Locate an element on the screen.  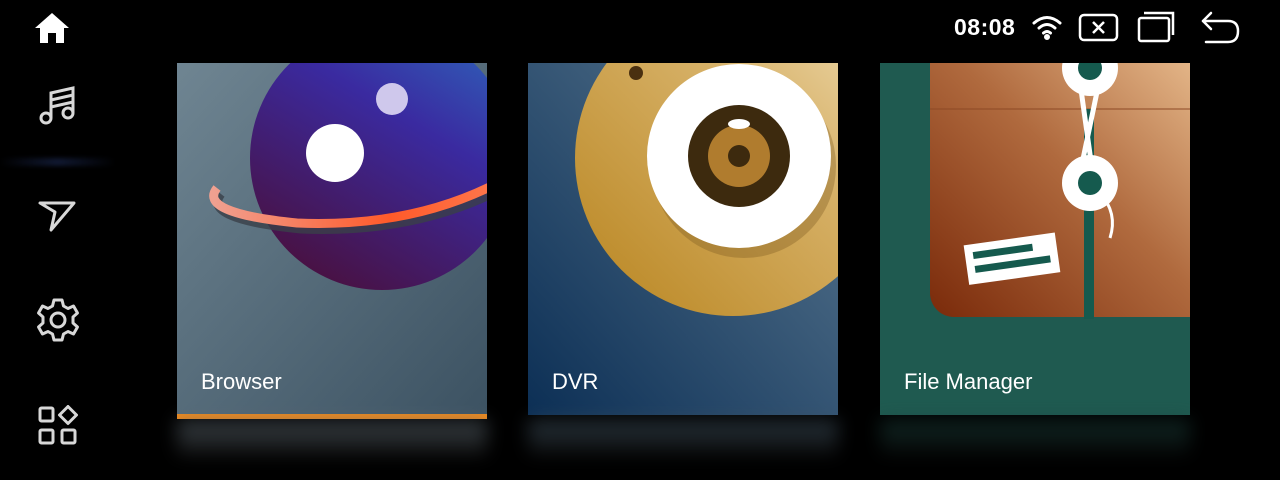
focus-indicator is located at coordinates (332, 416).